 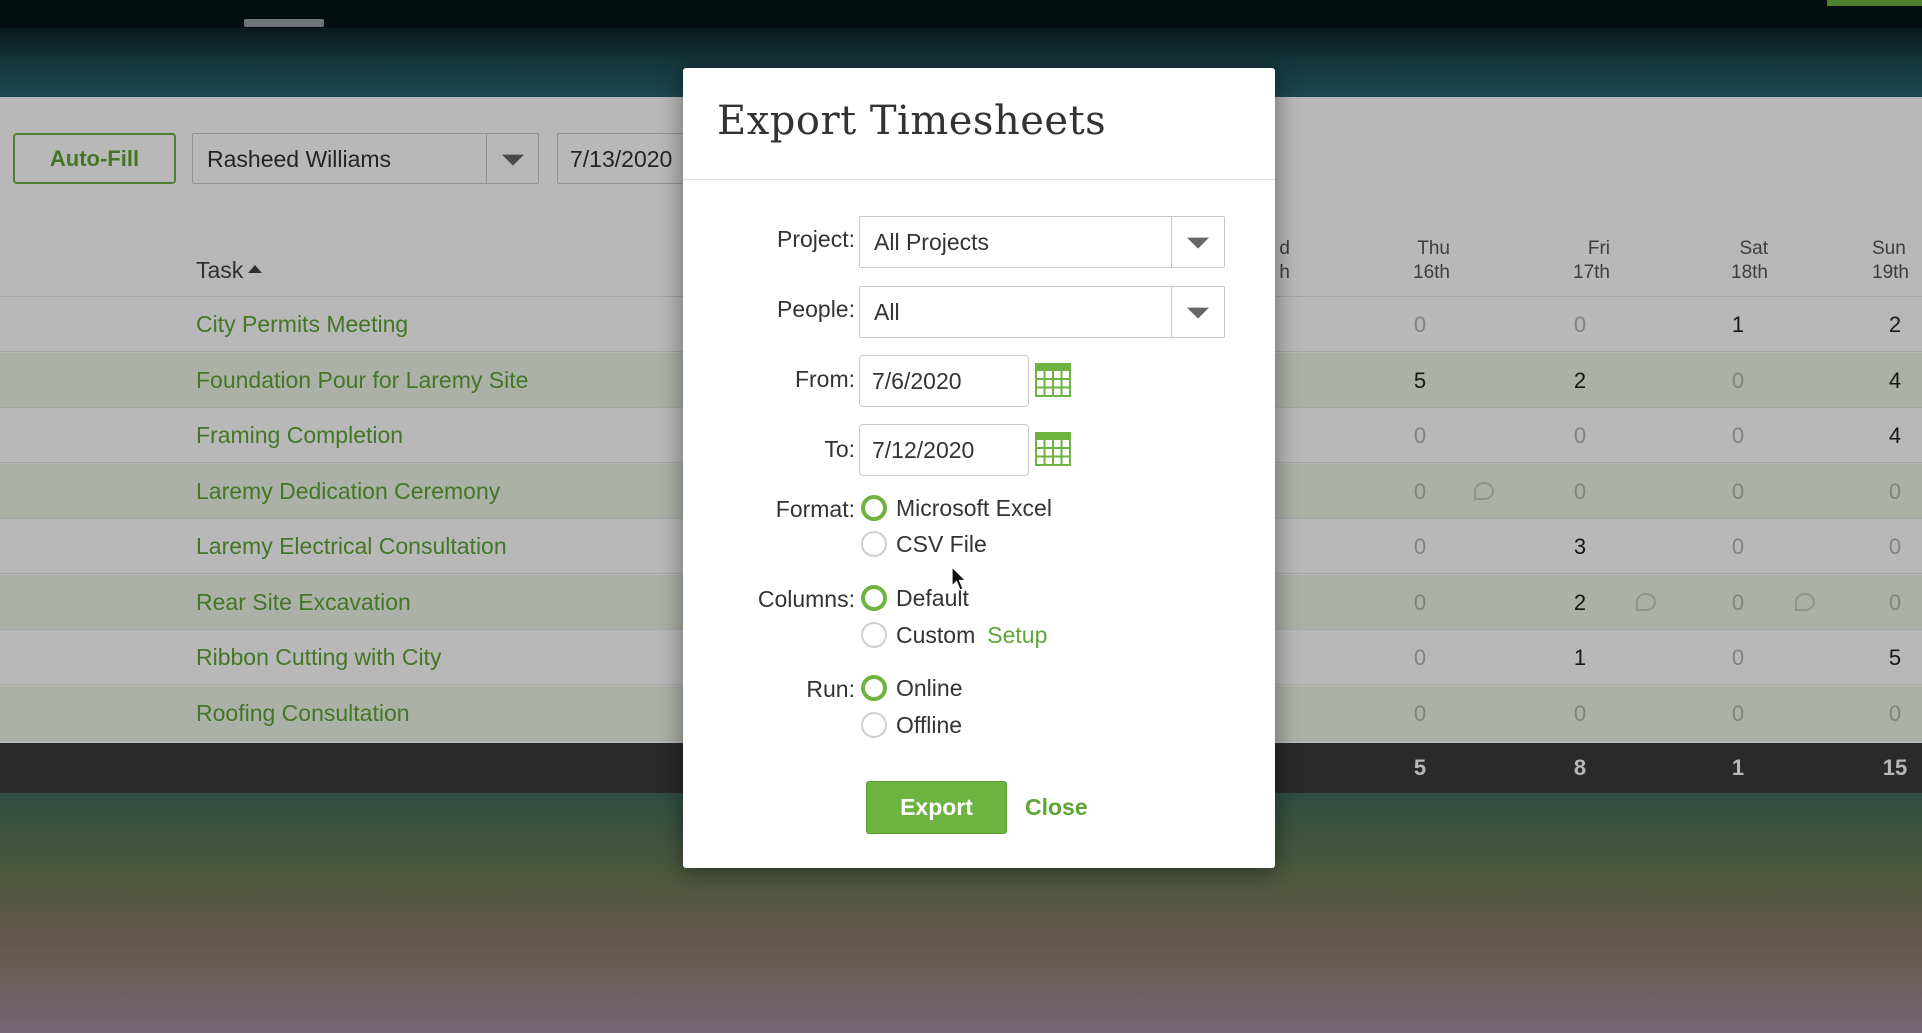 I want to click on people-label: People:, so click(x=815, y=309).